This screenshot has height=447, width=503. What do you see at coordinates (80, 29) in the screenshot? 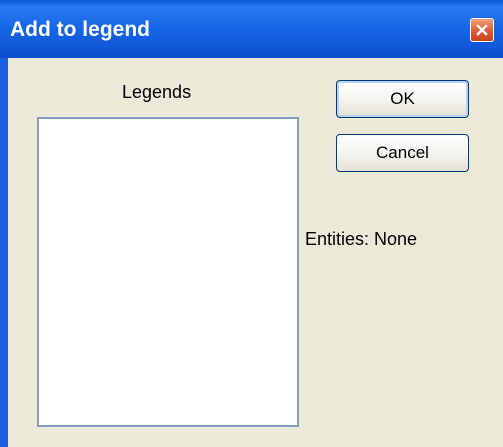
I see `window-title: Add to legend` at bounding box center [80, 29].